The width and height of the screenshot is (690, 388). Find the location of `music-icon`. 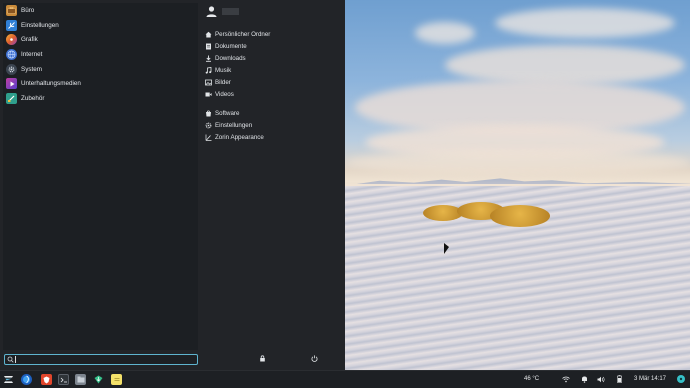

music-icon is located at coordinates (208, 70).